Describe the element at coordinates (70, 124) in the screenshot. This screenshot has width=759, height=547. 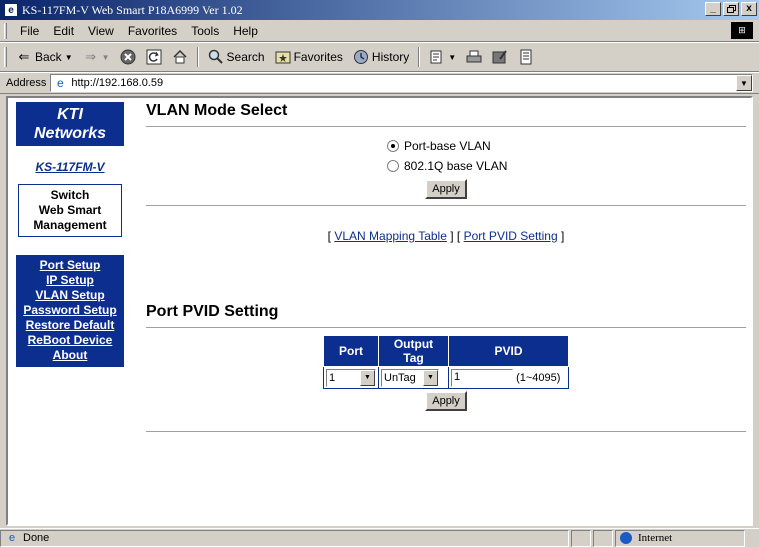
I see `kti-networks-logo: KTI Networks` at that location.